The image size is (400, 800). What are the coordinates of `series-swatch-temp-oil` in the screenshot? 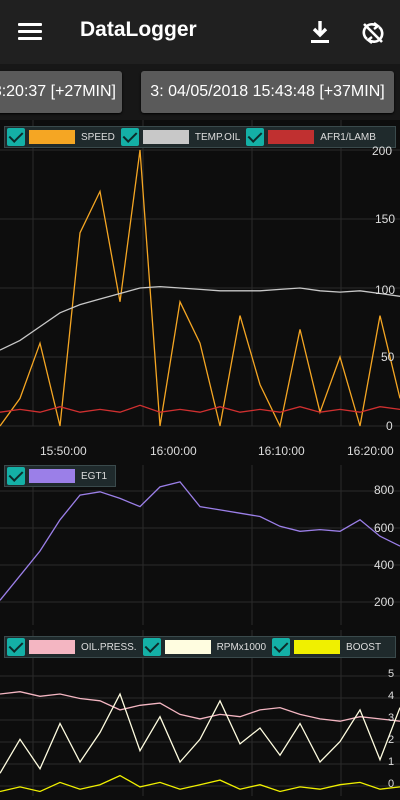 It's located at (165, 137).